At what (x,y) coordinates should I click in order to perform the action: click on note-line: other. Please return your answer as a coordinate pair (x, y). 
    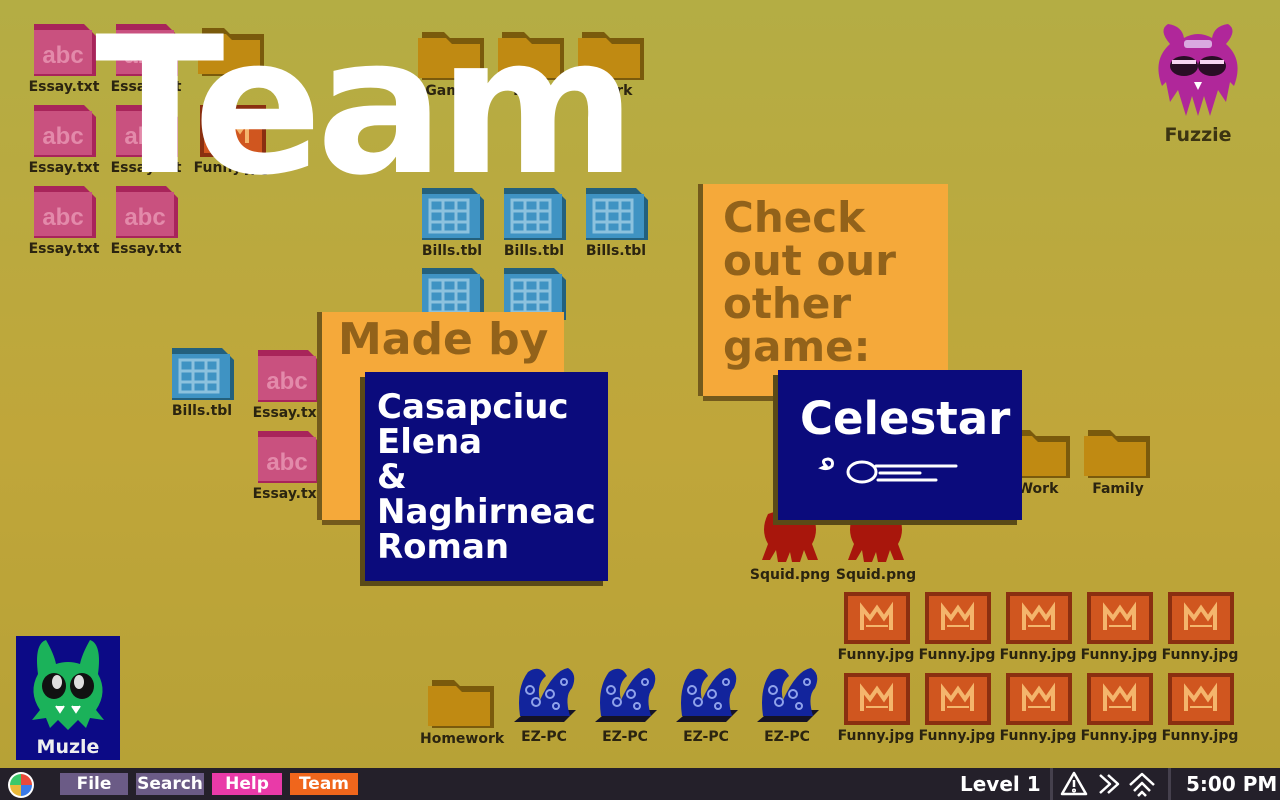
    Looking at the image, I should click on (787, 303).